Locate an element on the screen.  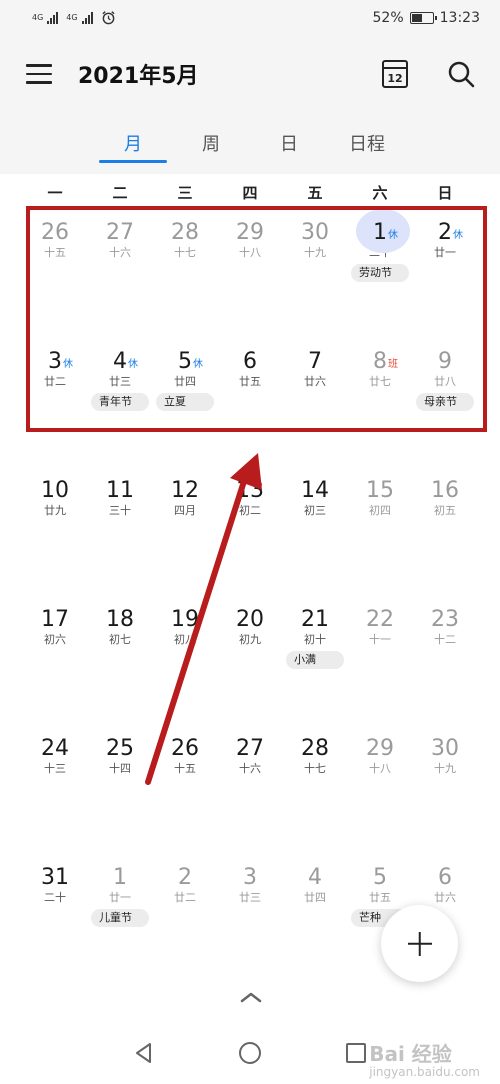
day-number: 11 is located at coordinates (120, 491).